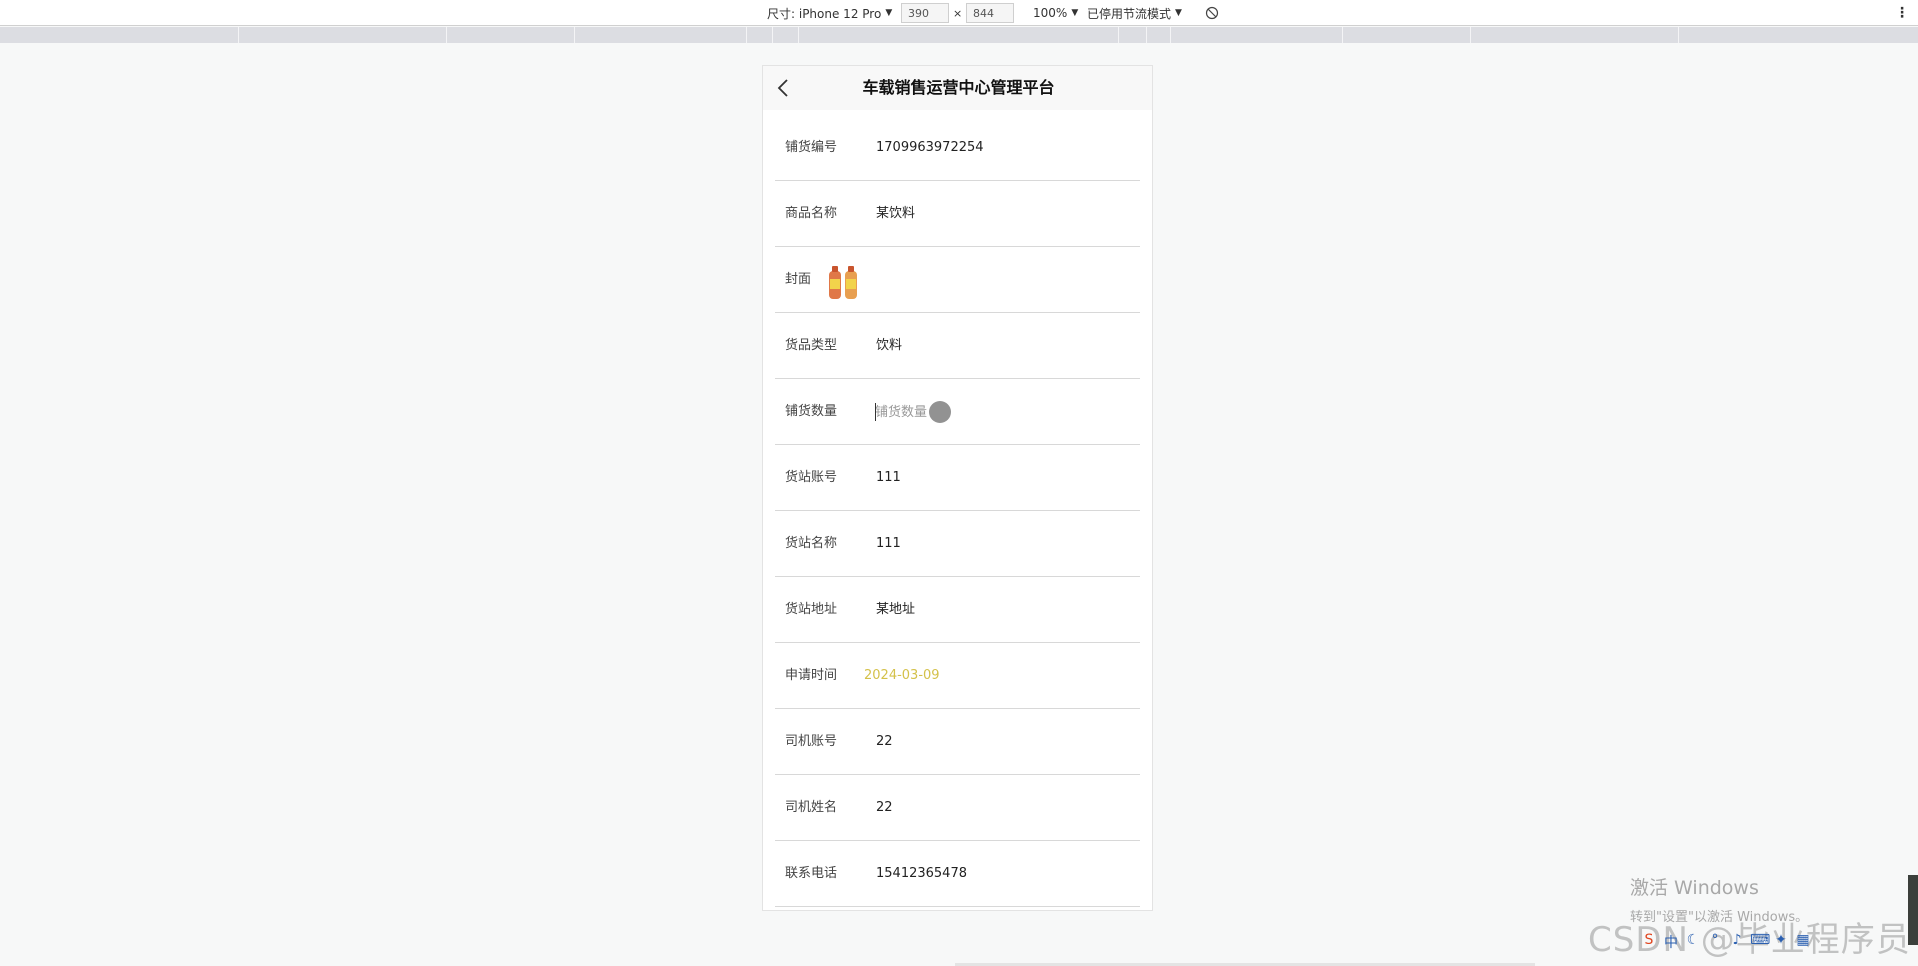 The width and height of the screenshot is (1918, 966). Describe the element at coordinates (957, 544) in the screenshot. I see `form-row-station-name: 货站名称 111` at that location.